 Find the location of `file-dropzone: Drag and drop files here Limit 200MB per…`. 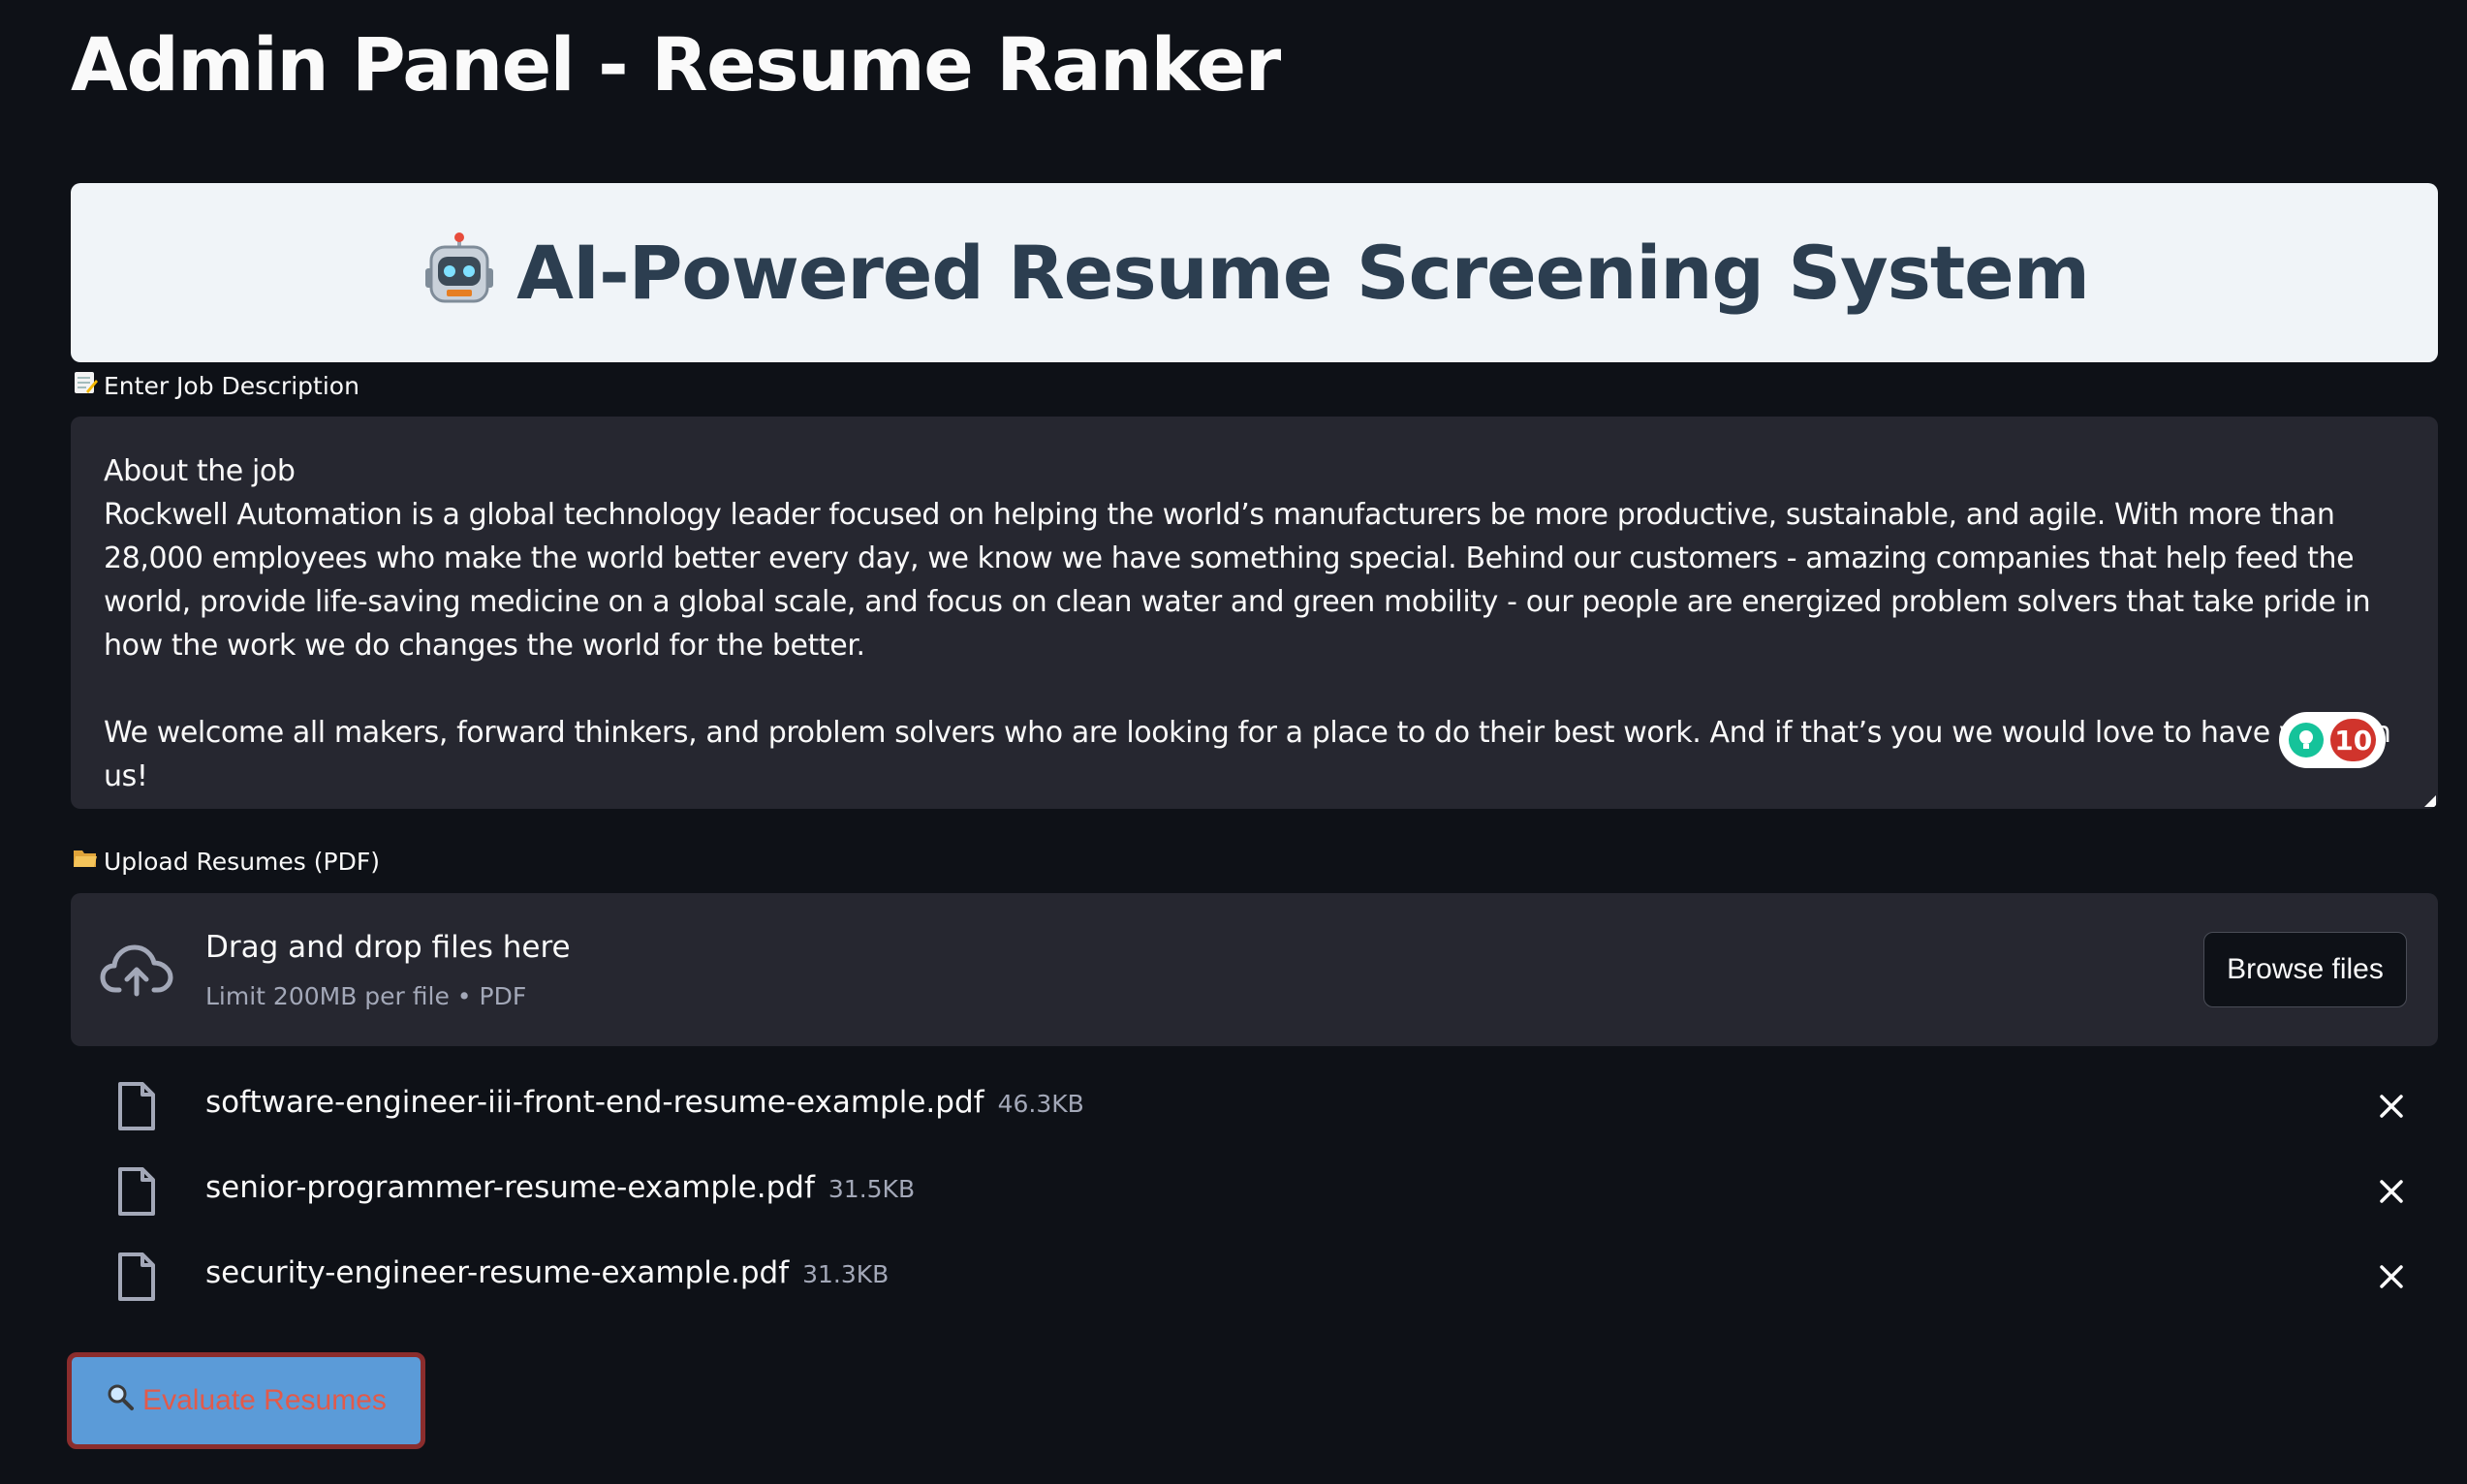

file-dropzone: Drag and drop files here Limit 200MB per… is located at coordinates (1254, 969).